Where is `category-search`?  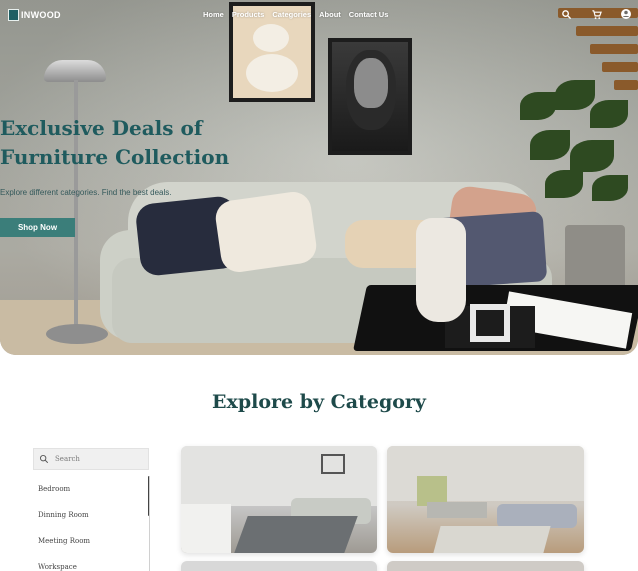 category-search is located at coordinates (91, 459).